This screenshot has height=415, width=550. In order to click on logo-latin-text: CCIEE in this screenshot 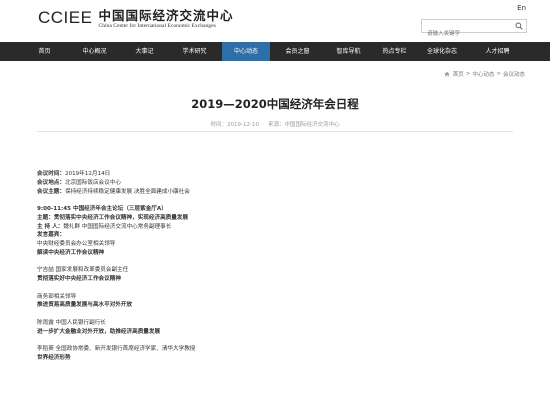, I will do `click(65, 17)`.